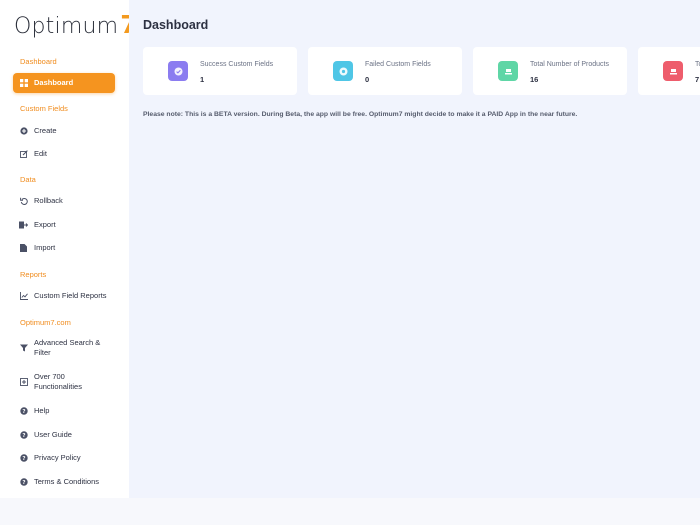  Describe the element at coordinates (398, 64) in the screenshot. I see `stat-label: Failed Custom Fields` at that location.